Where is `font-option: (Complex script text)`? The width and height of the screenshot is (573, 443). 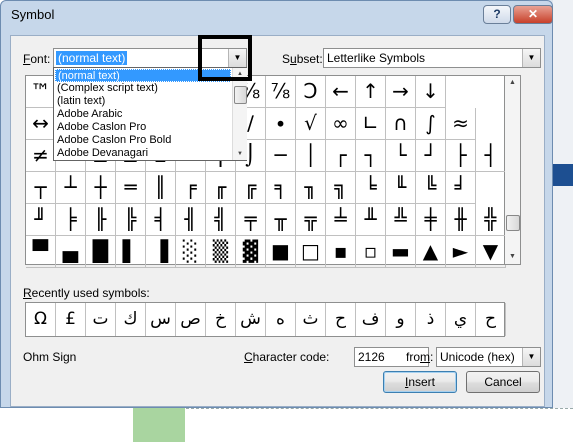
font-option: (Complex script text) is located at coordinates (143, 88).